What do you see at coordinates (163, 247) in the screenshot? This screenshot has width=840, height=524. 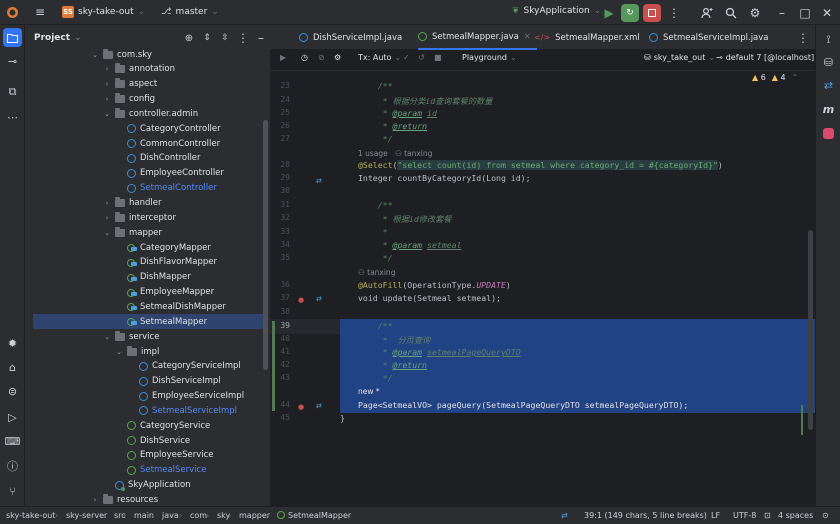 I see `tree-item: CategoryMapper` at bounding box center [163, 247].